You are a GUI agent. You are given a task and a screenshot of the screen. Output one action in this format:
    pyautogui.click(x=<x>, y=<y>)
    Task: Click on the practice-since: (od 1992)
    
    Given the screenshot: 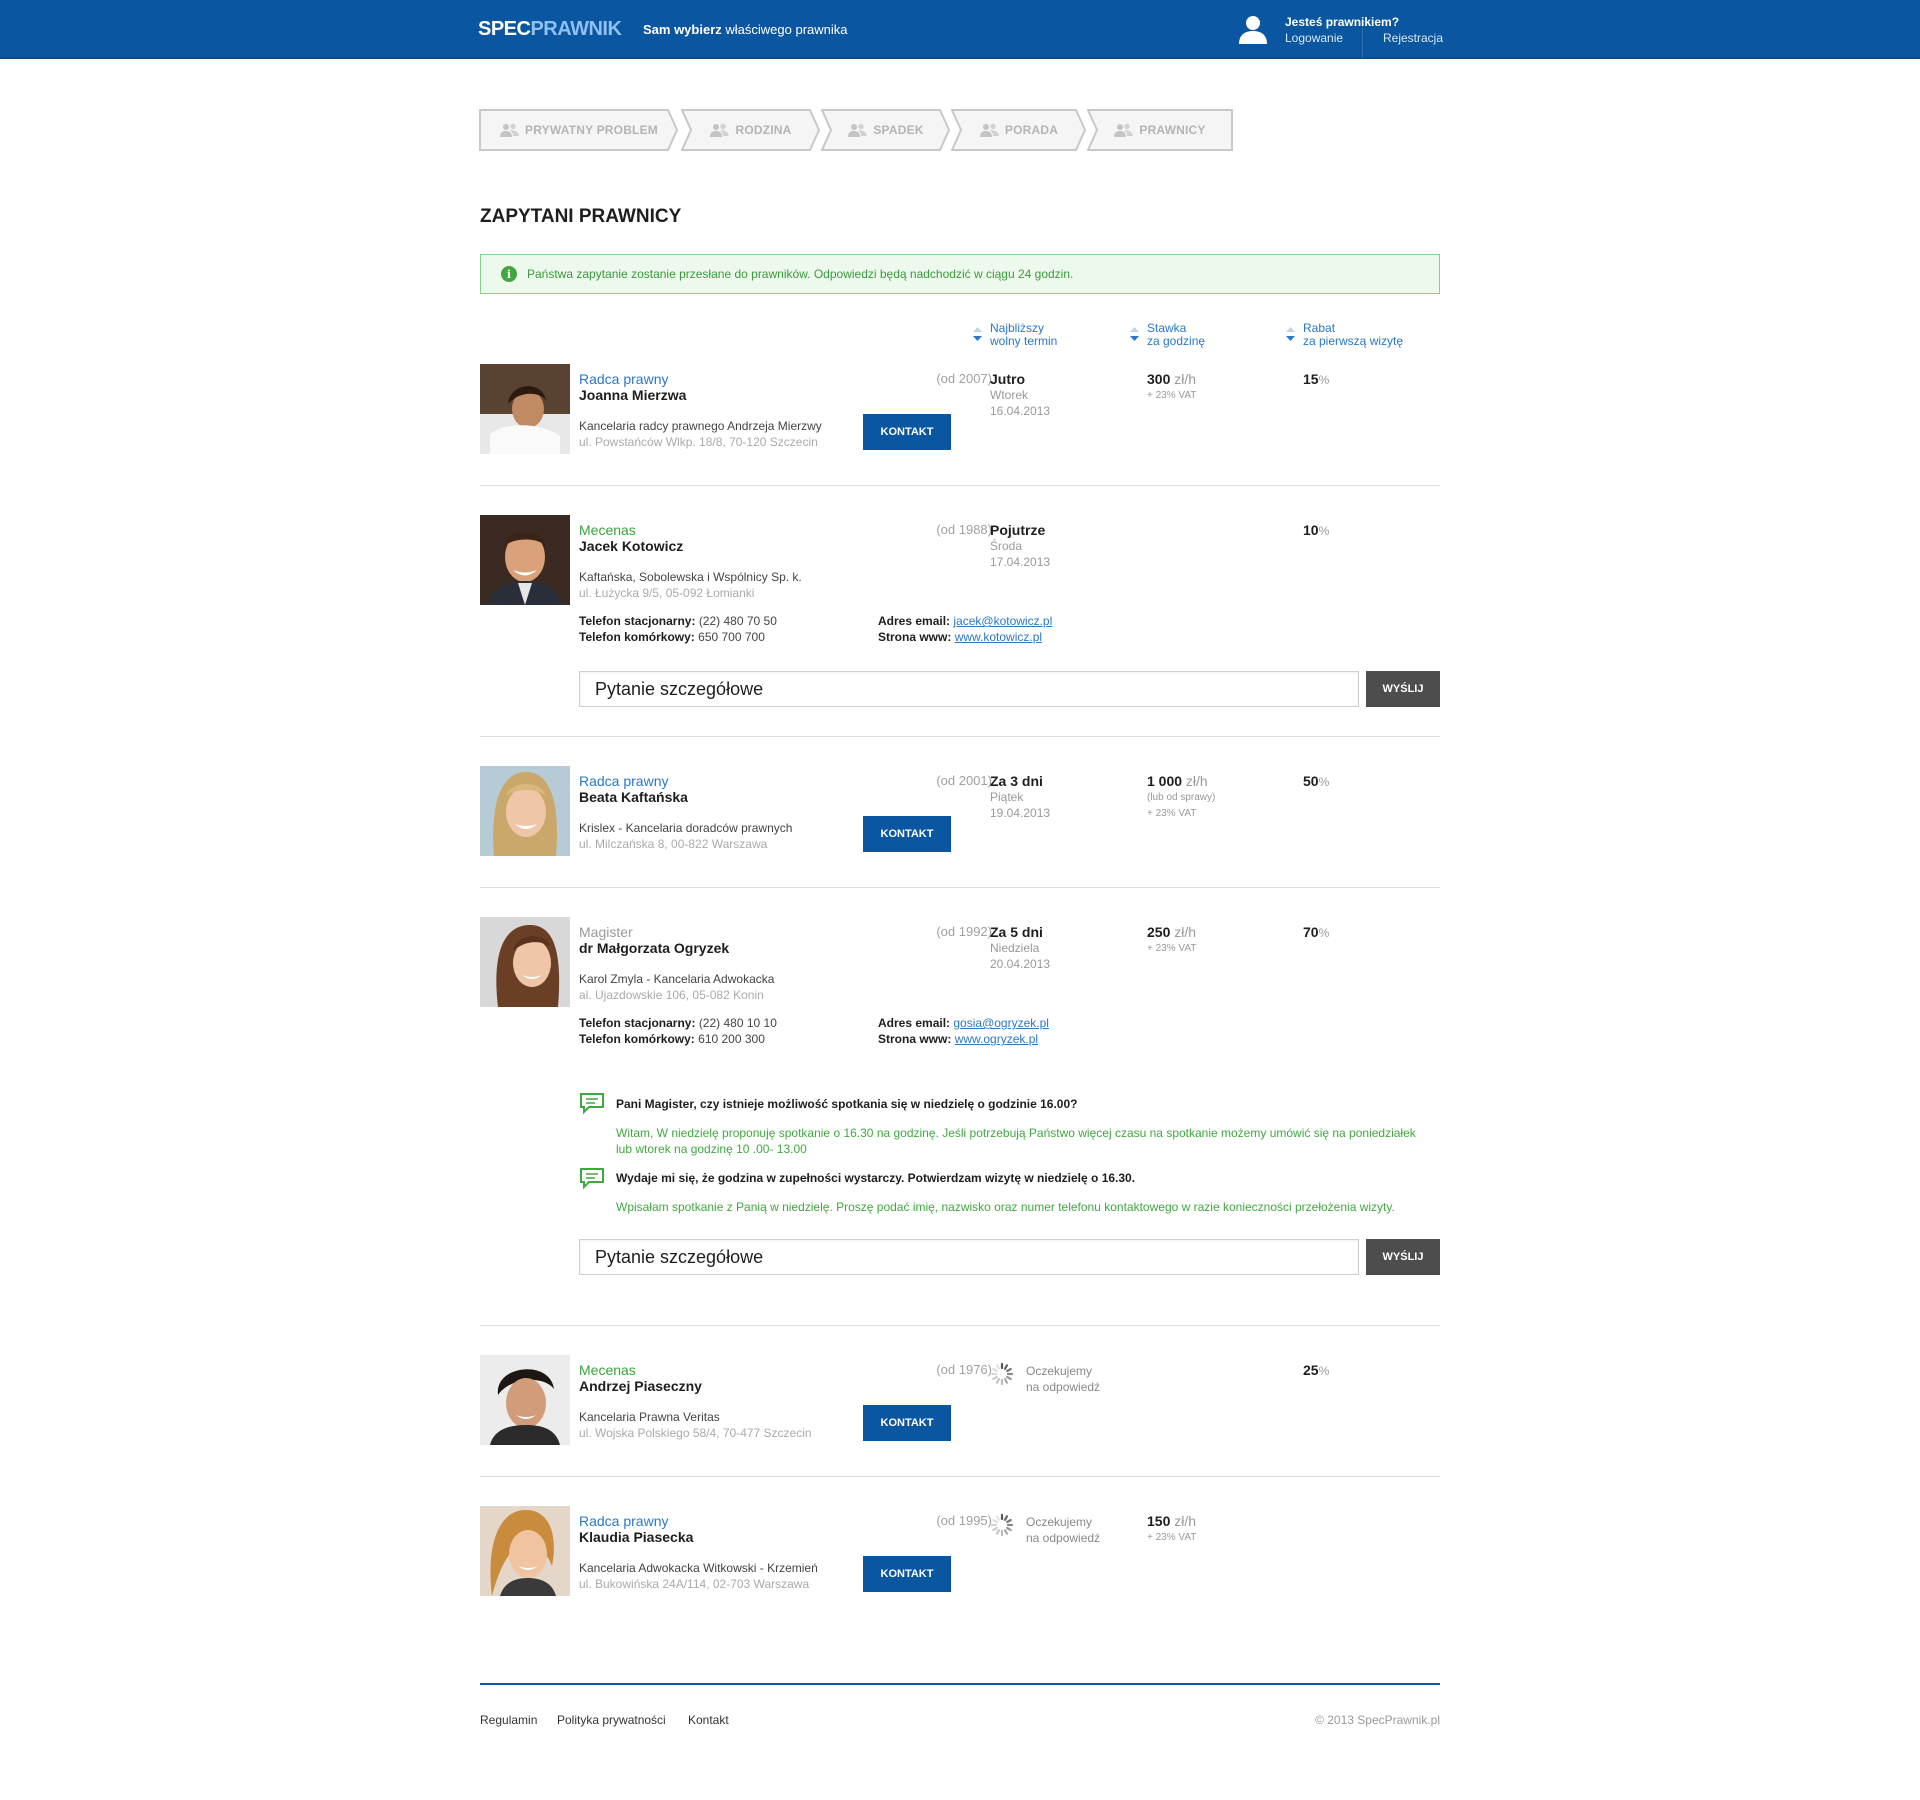 What is the action you would take?
    pyautogui.click(x=964, y=931)
    